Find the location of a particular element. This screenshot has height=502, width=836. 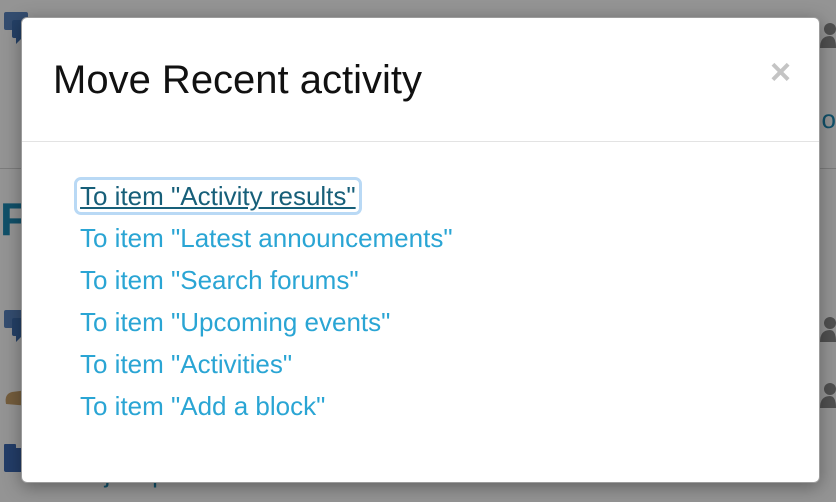

dialog-title: Move Recent activity is located at coordinates (238, 80).